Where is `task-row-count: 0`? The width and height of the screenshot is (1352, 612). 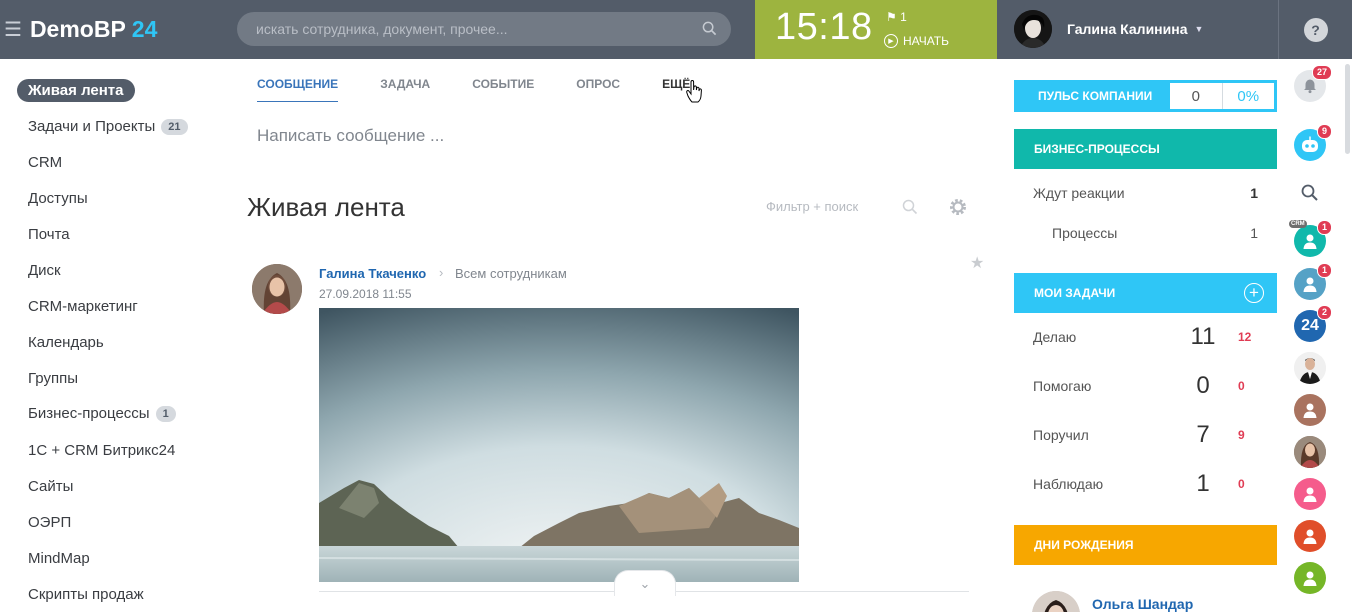
task-row-count: 0 is located at coordinates (1203, 386).